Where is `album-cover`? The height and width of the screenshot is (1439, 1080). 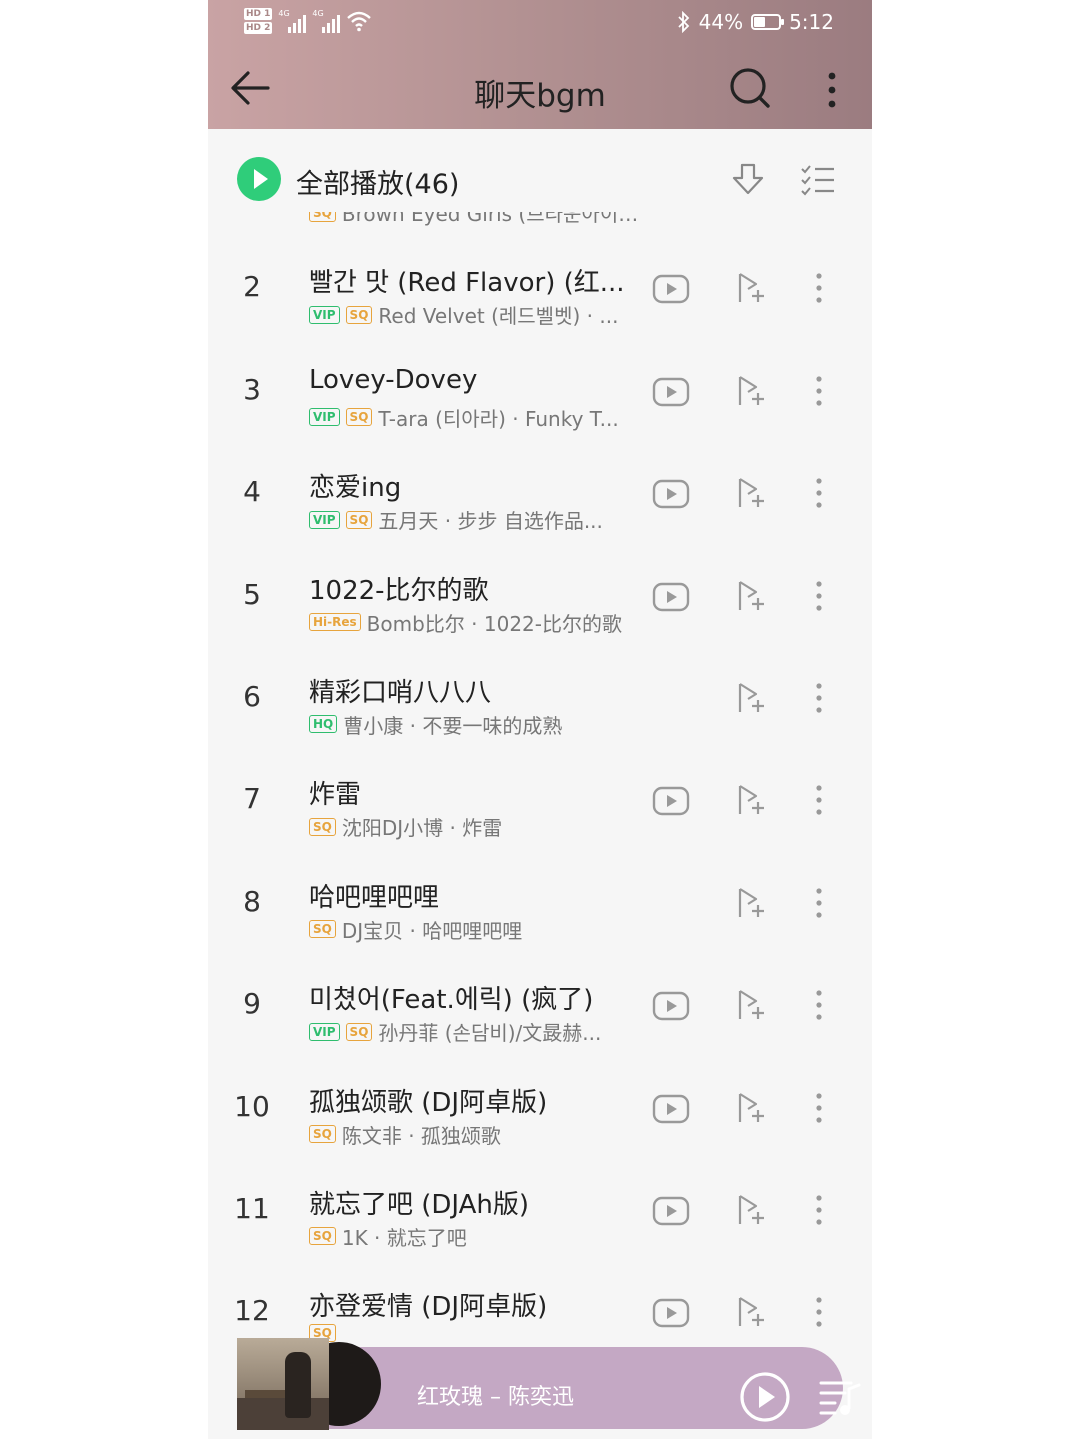 album-cover is located at coordinates (283, 1384).